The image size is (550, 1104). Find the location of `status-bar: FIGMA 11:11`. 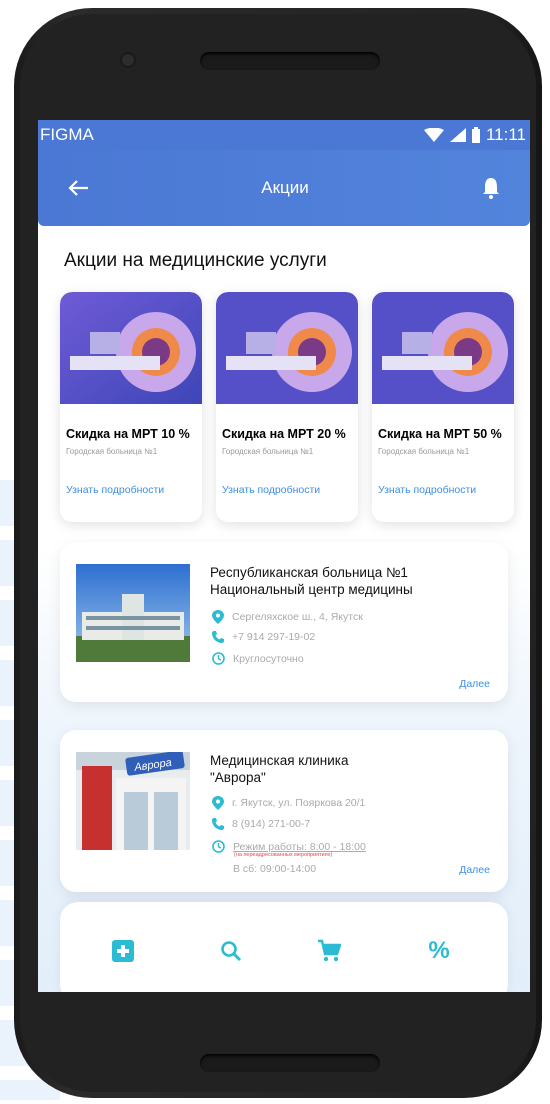

status-bar: FIGMA 11:11 is located at coordinates (284, 135).